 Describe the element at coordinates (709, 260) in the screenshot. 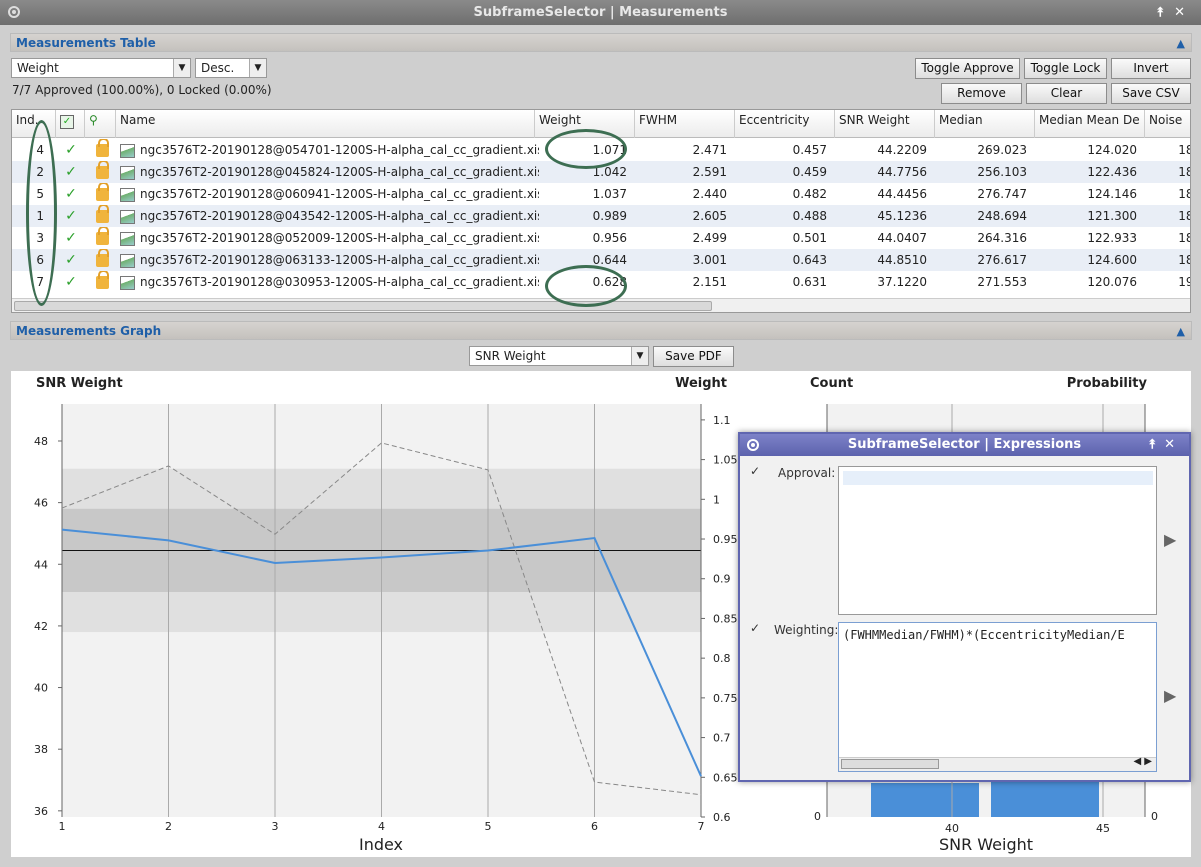

I see `cell-fwhm: 3.001` at that location.